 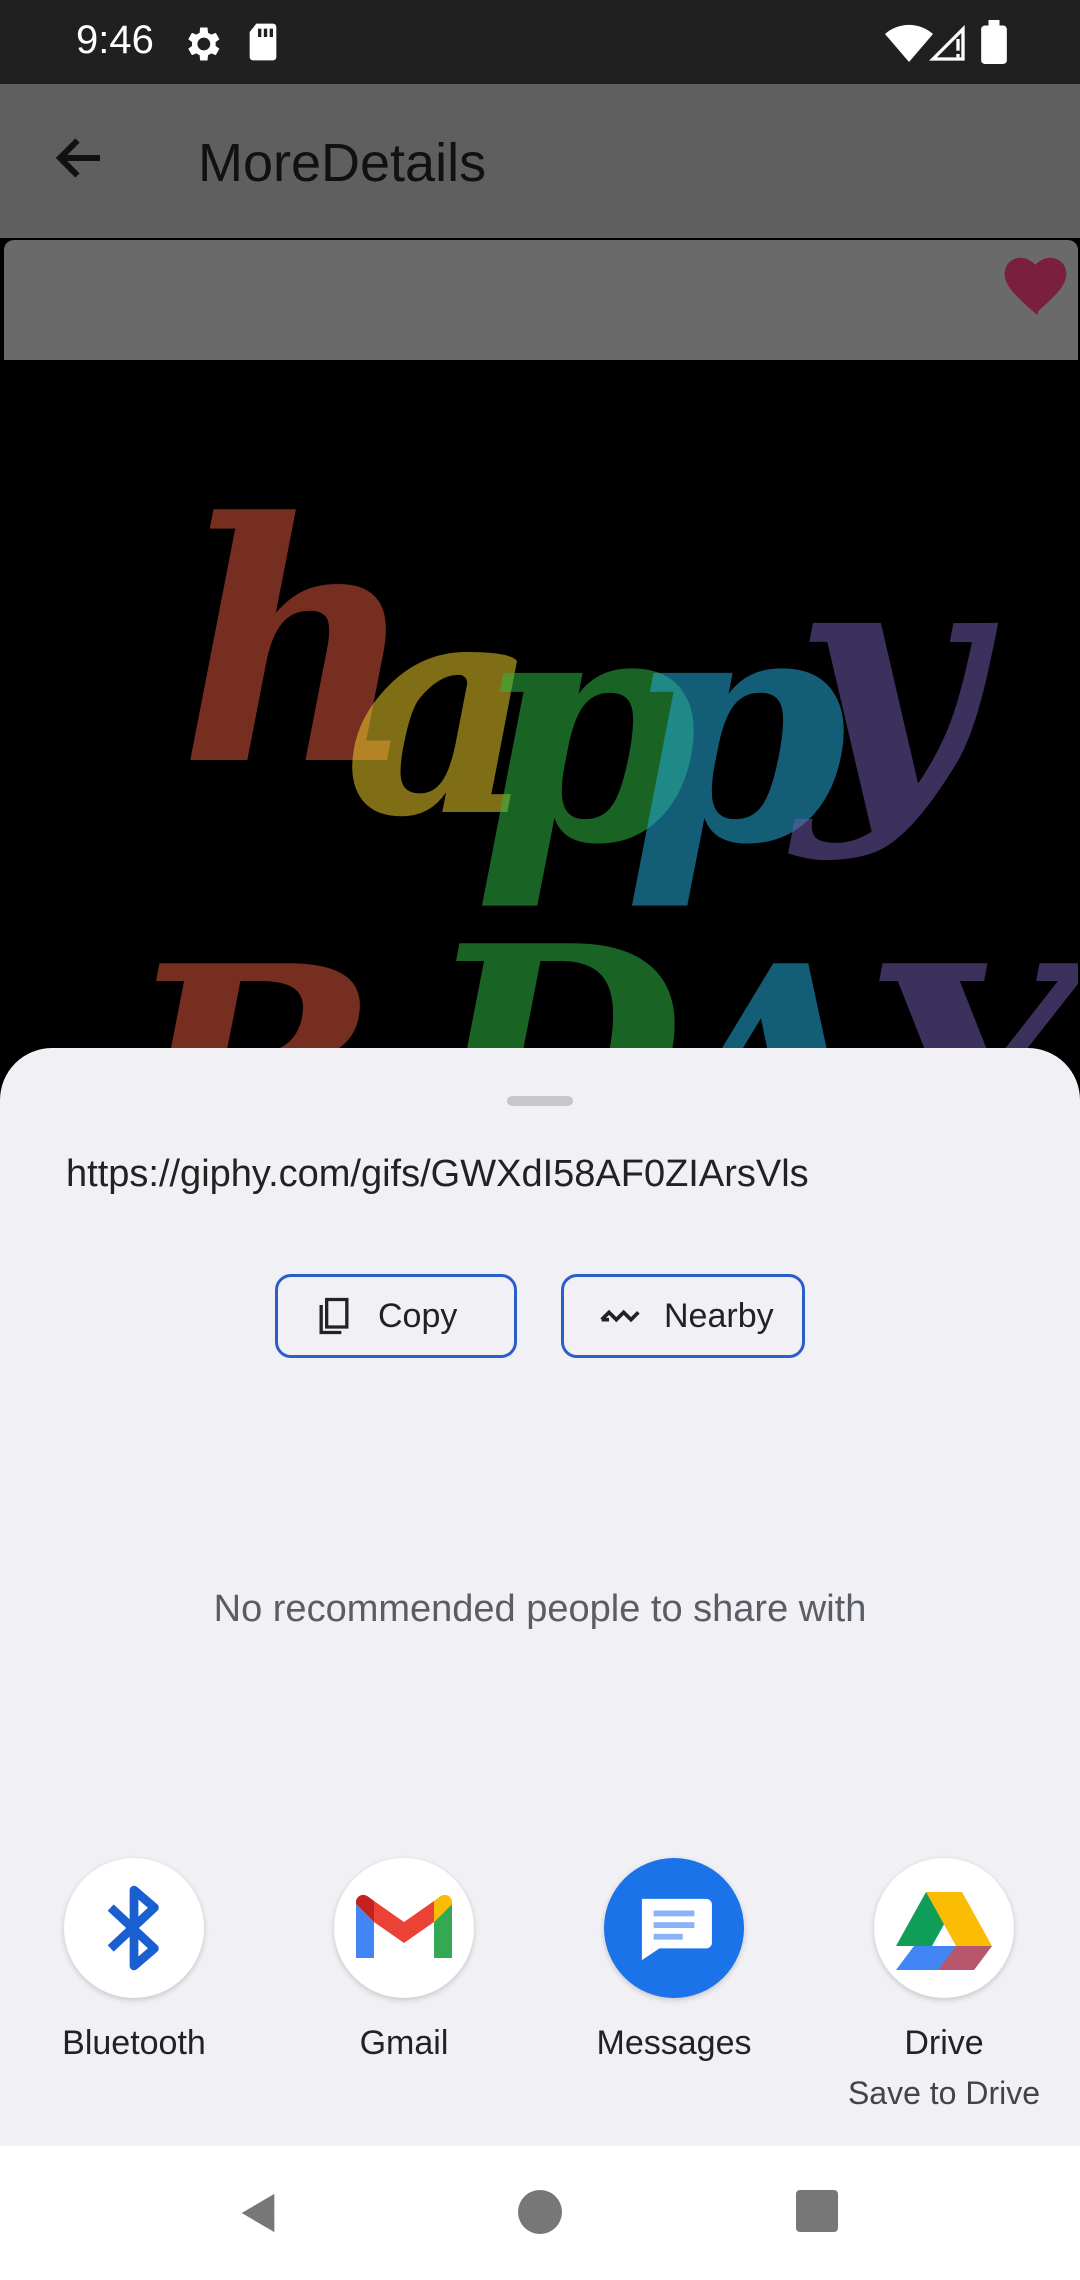 What do you see at coordinates (944, 2093) in the screenshot?
I see `share-target-subtitle: Save to Drive` at bounding box center [944, 2093].